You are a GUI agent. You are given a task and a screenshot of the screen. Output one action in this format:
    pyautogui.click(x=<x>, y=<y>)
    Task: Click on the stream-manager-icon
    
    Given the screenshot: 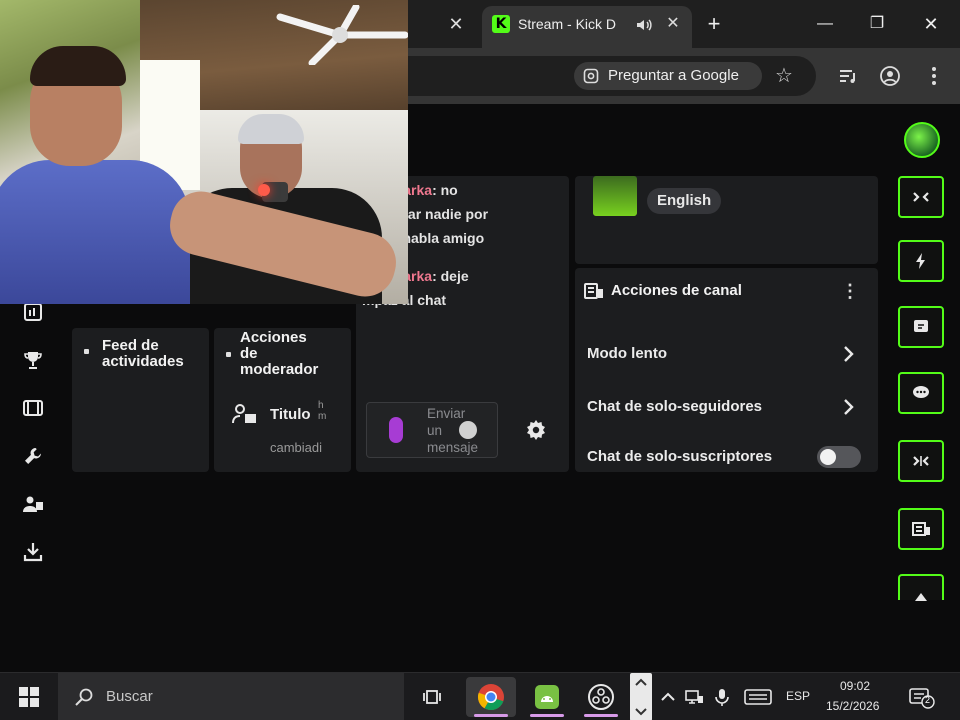 What is the action you would take?
    pyautogui.click(x=921, y=529)
    